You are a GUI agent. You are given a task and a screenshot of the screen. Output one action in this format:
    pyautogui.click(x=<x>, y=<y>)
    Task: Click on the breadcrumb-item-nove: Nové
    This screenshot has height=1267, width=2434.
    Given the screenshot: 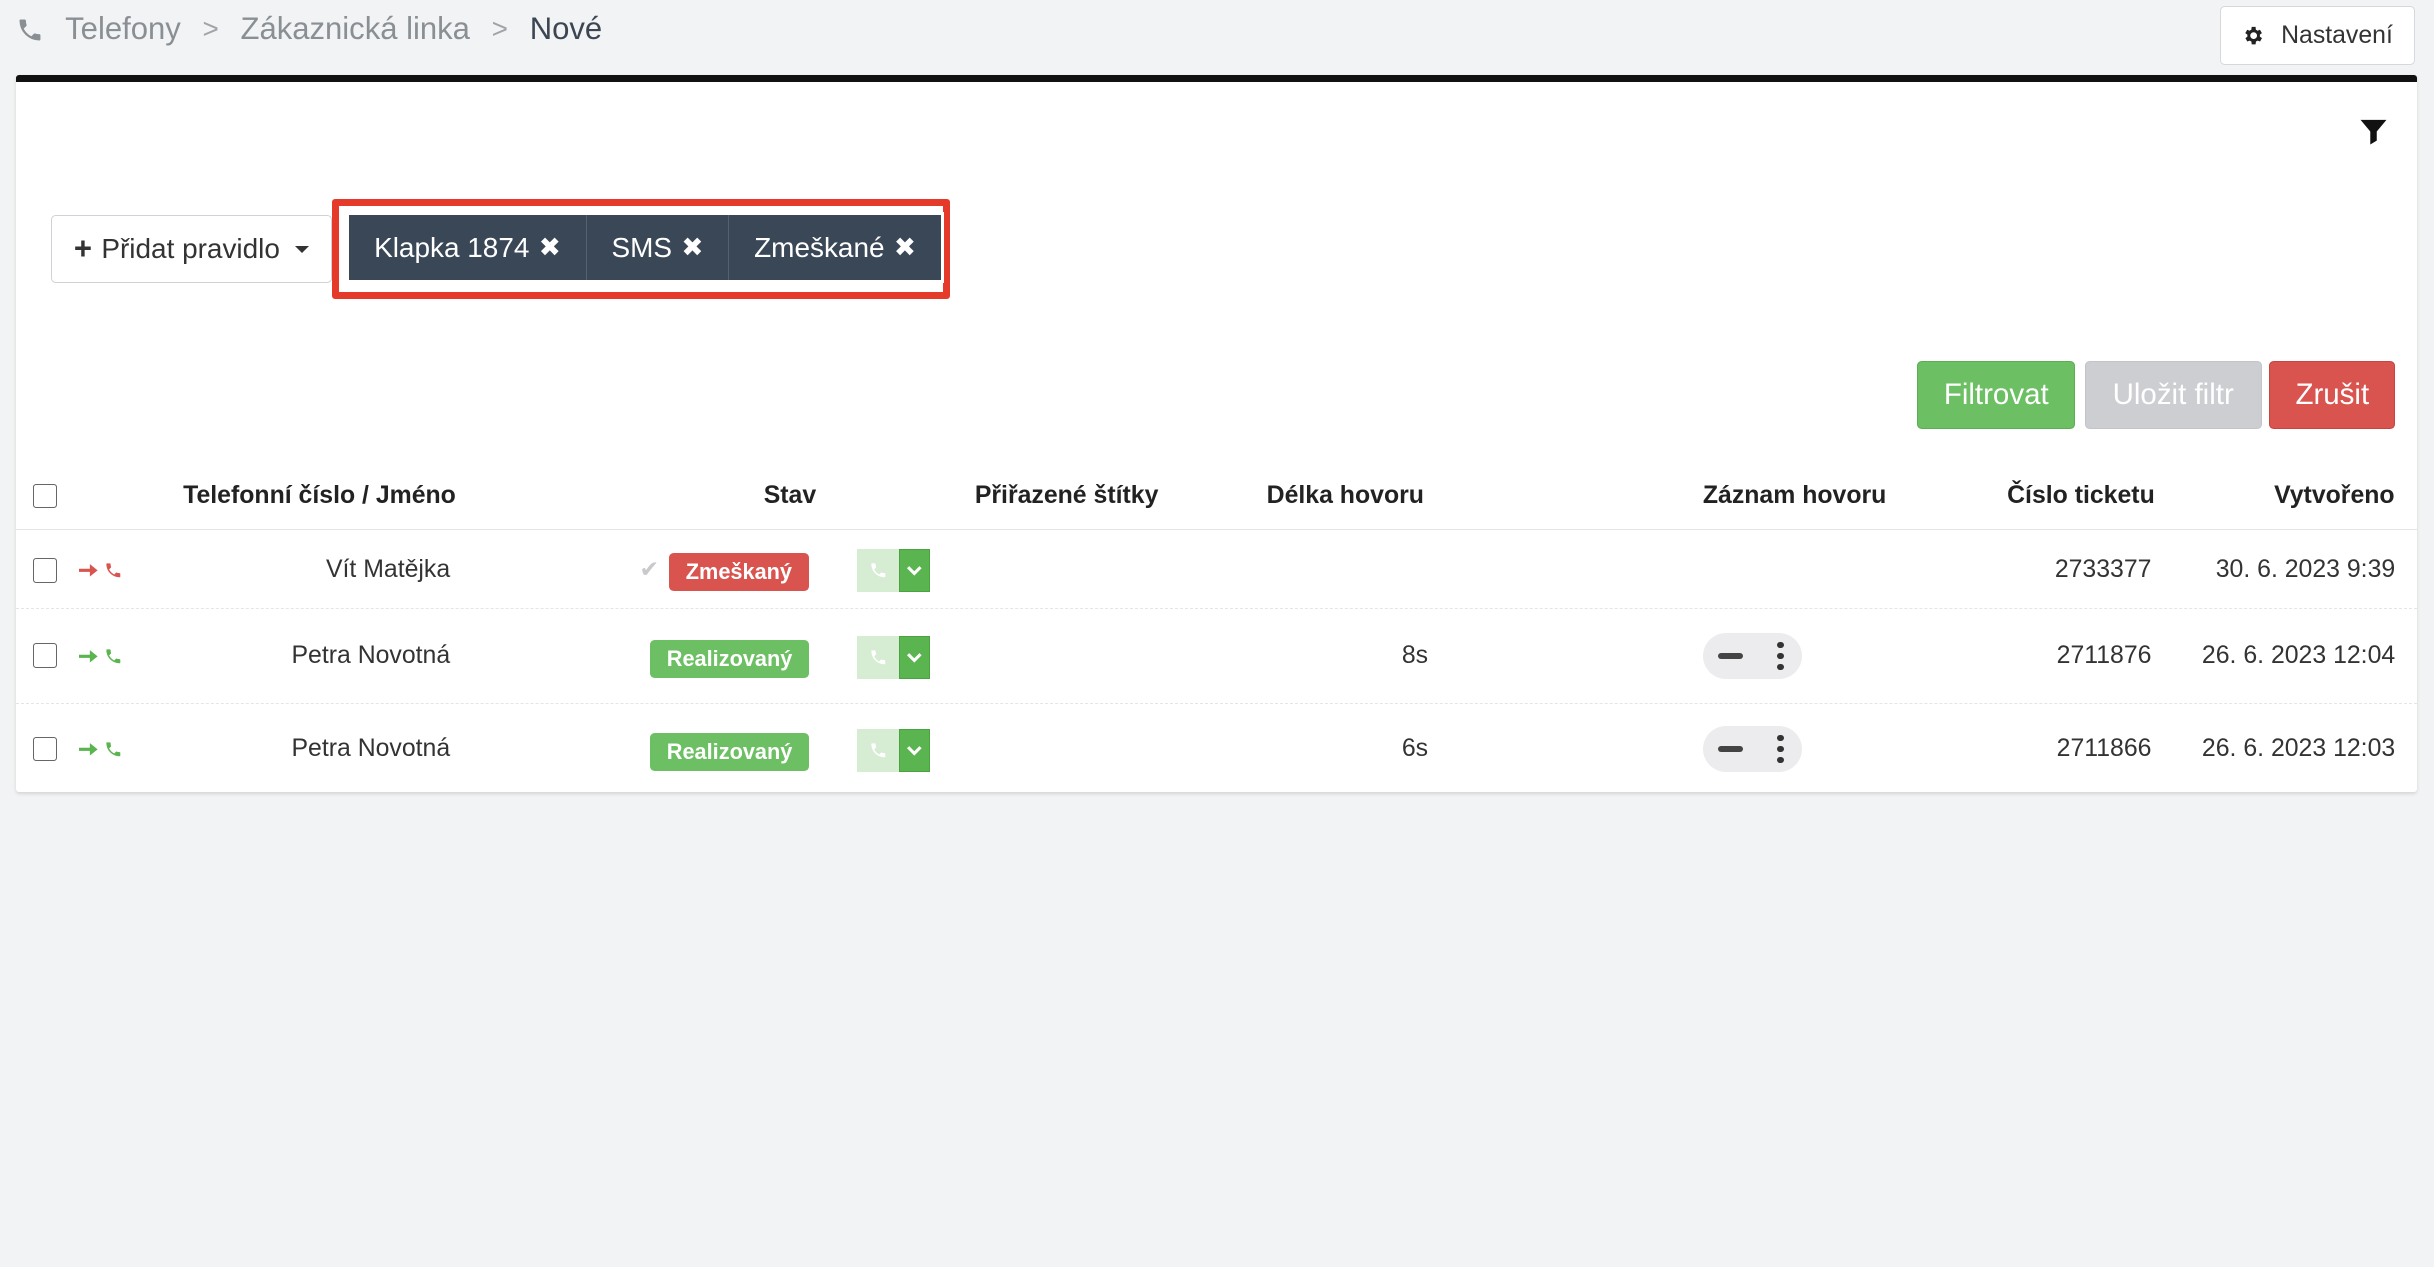 What is the action you would take?
    pyautogui.click(x=566, y=29)
    